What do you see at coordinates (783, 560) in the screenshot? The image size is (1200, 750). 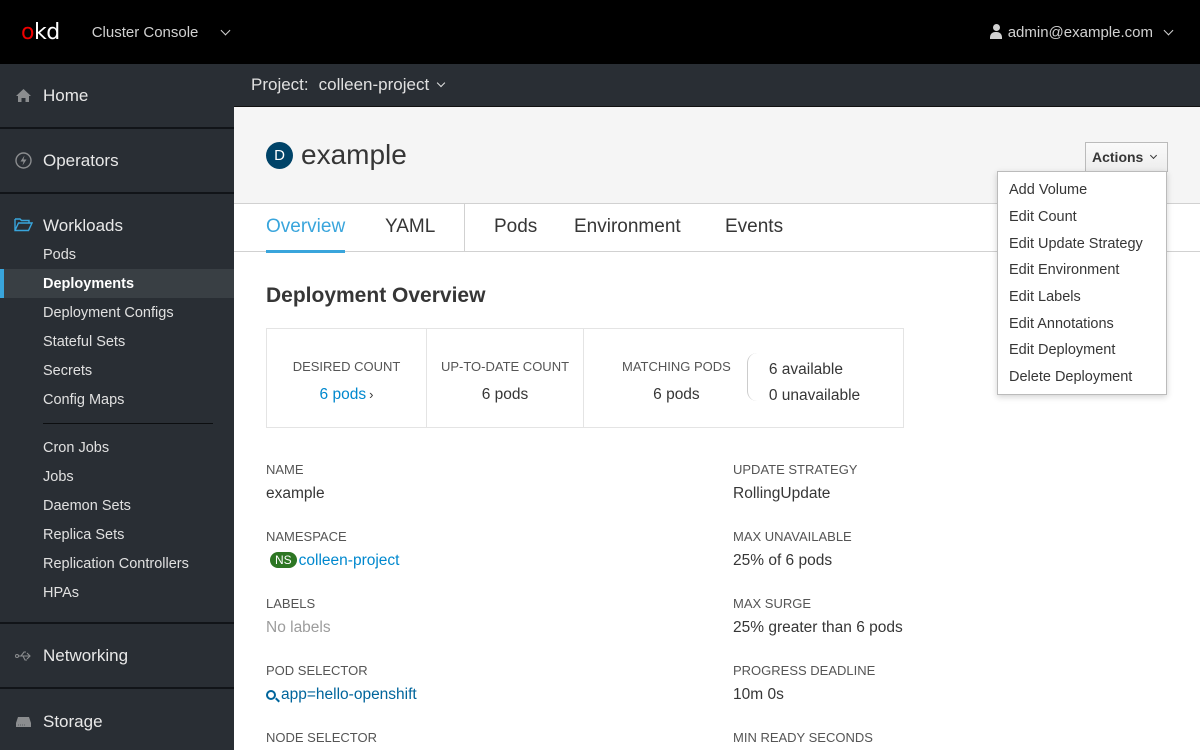 I see `max-unavailable-value: 25% of 6 pods` at bounding box center [783, 560].